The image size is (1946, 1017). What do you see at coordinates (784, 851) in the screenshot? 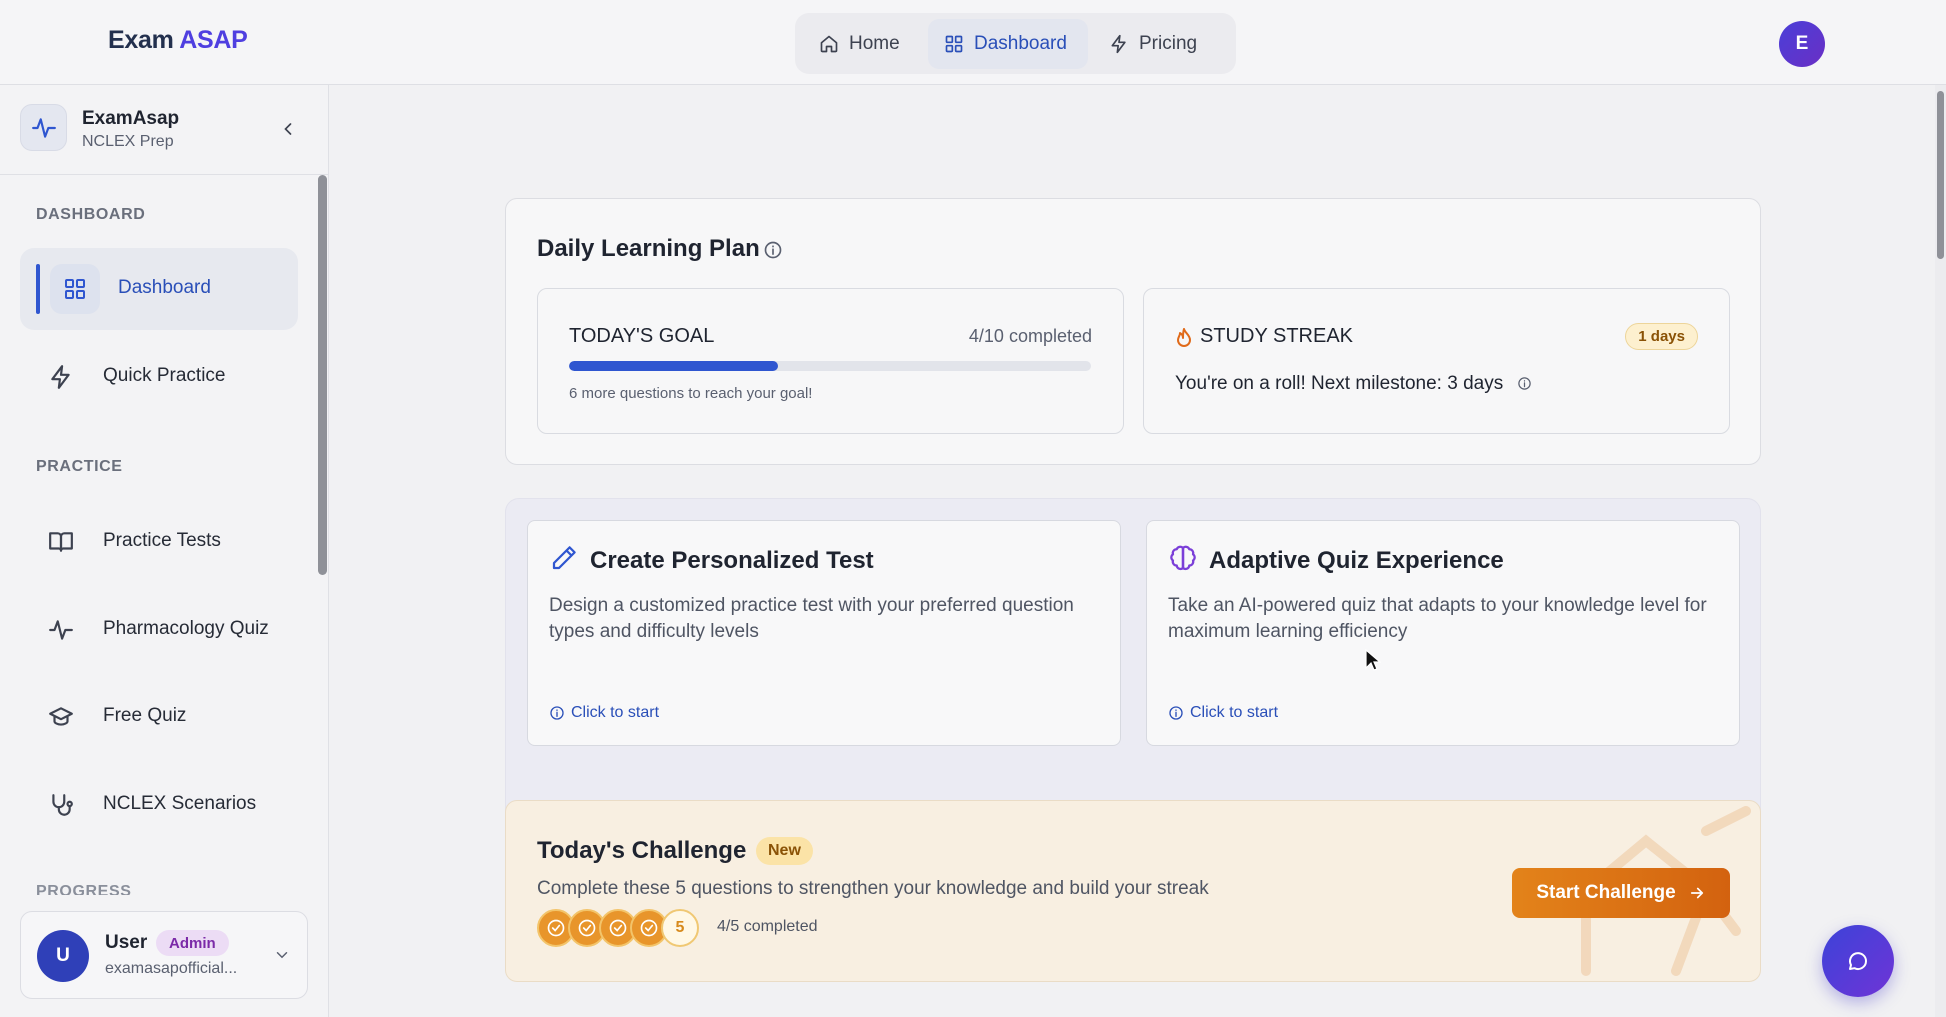
I see `new-badge: New` at bounding box center [784, 851].